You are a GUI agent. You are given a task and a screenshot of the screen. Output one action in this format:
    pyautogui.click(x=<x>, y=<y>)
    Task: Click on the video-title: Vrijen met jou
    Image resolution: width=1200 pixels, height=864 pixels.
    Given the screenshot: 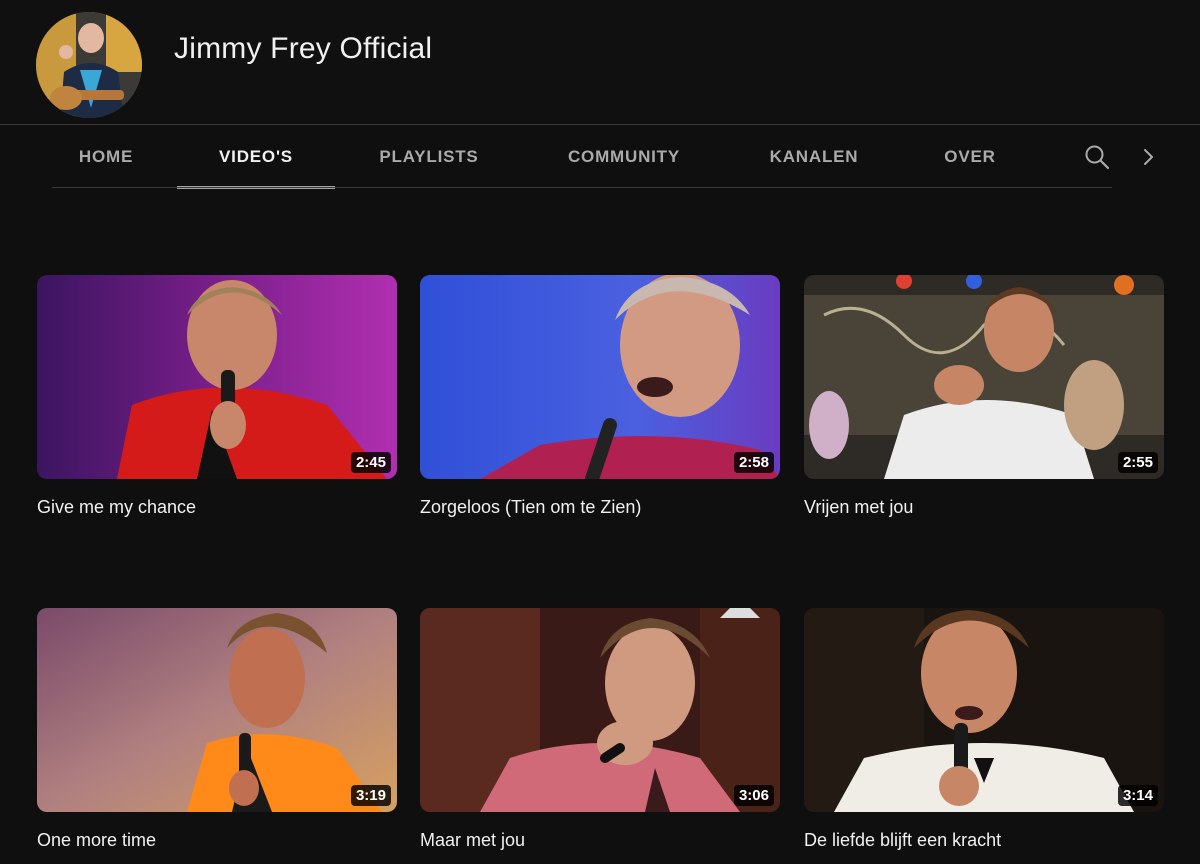 What is the action you would take?
    pyautogui.click(x=984, y=507)
    